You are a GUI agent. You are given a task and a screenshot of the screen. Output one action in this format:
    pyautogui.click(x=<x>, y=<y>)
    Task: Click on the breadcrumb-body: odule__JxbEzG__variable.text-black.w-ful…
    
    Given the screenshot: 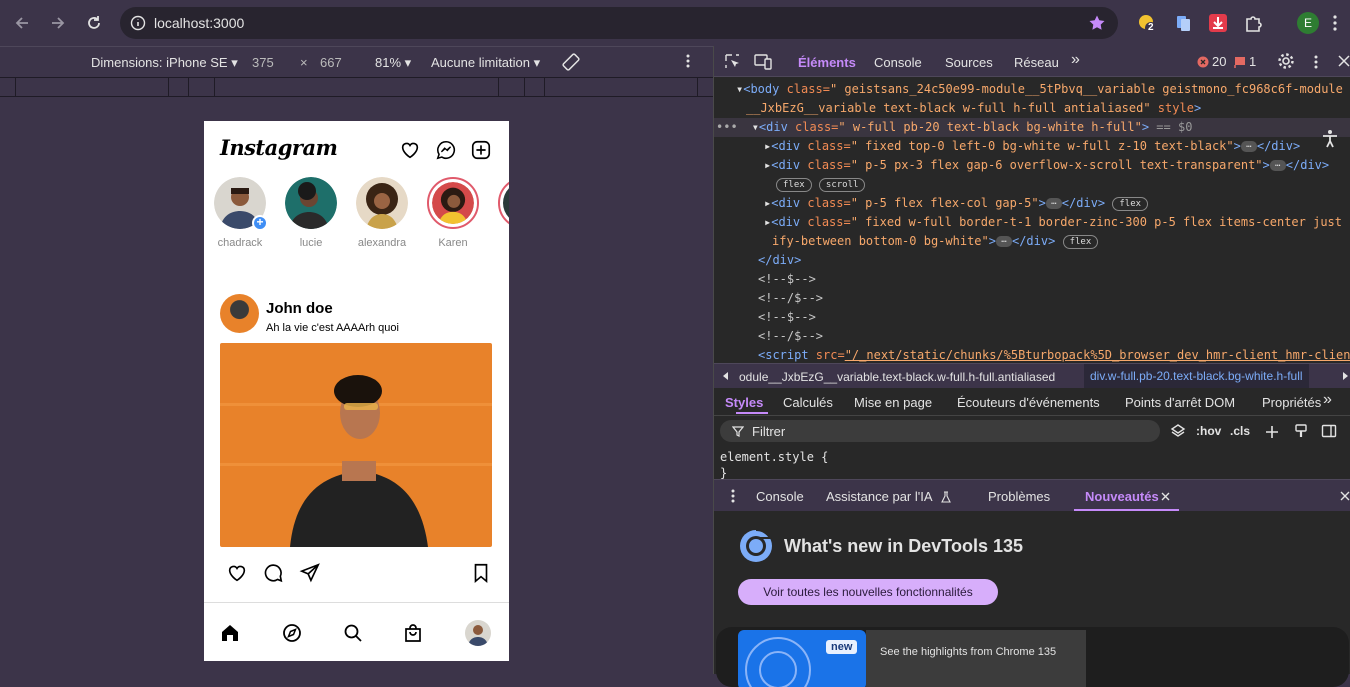 What is the action you would take?
    pyautogui.click(x=897, y=377)
    